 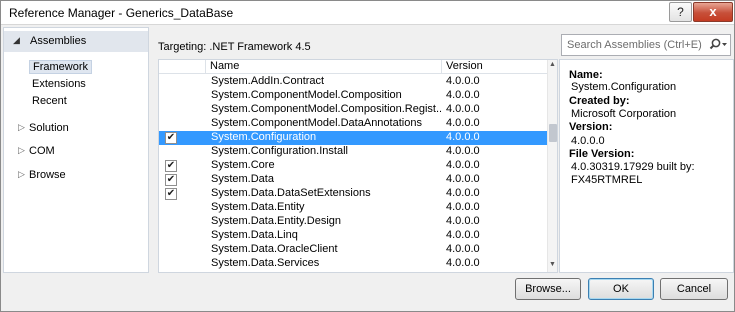 I want to click on nav-browse: ▷ Browse, so click(x=76, y=176).